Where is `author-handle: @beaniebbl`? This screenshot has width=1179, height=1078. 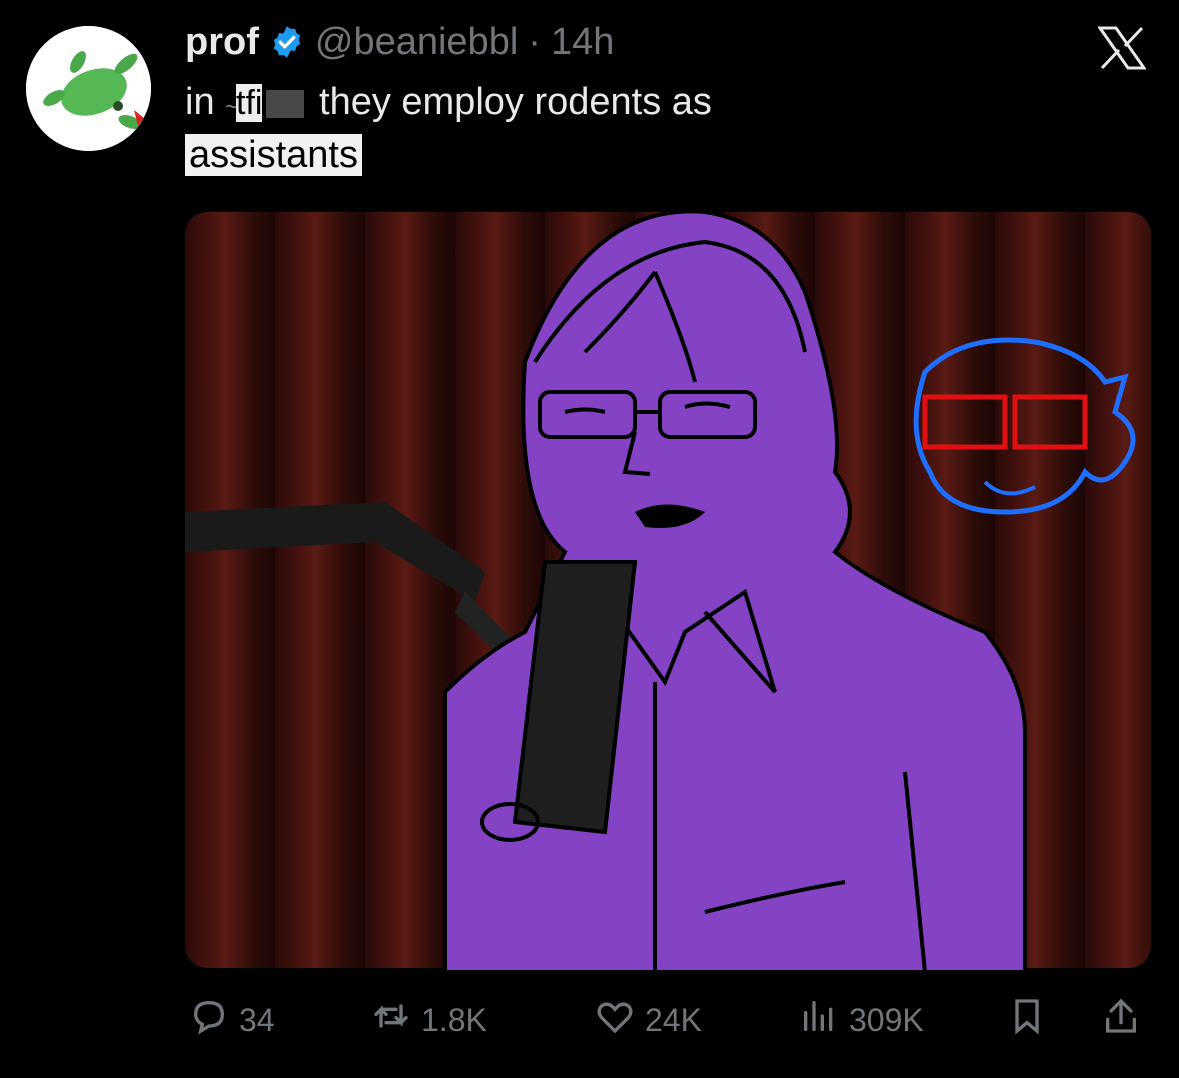
author-handle: @beaniebbl is located at coordinates (416, 42).